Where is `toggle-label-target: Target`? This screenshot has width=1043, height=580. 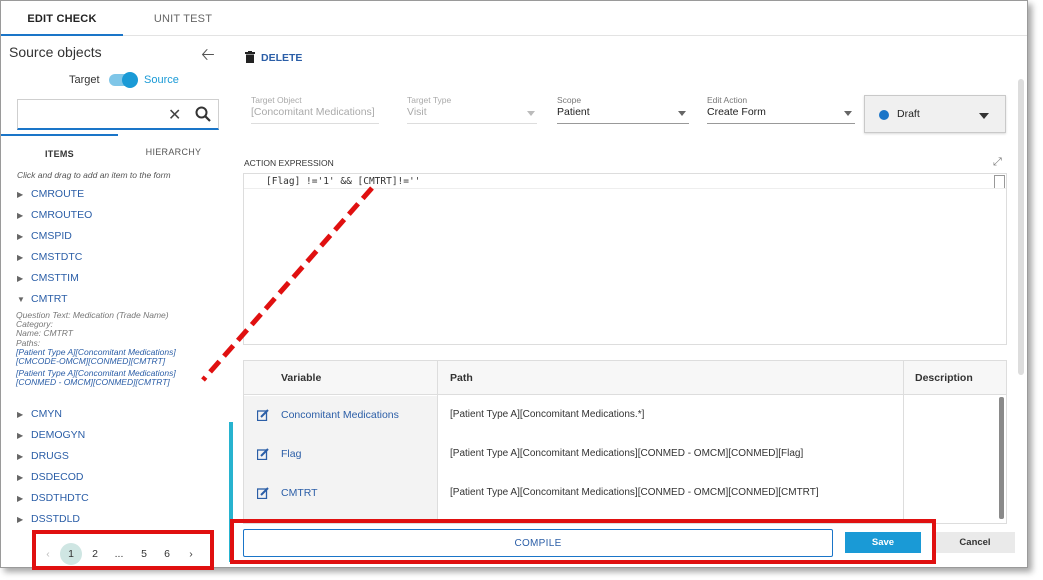
toggle-label-target: Target is located at coordinates (84, 80).